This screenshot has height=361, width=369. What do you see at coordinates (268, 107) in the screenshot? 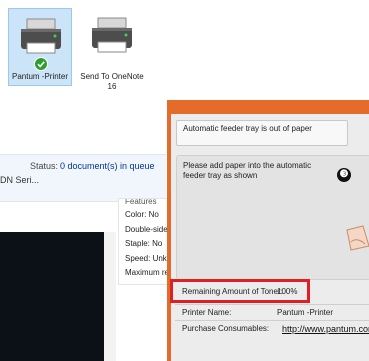
I see `panel-title-bar` at bounding box center [268, 107].